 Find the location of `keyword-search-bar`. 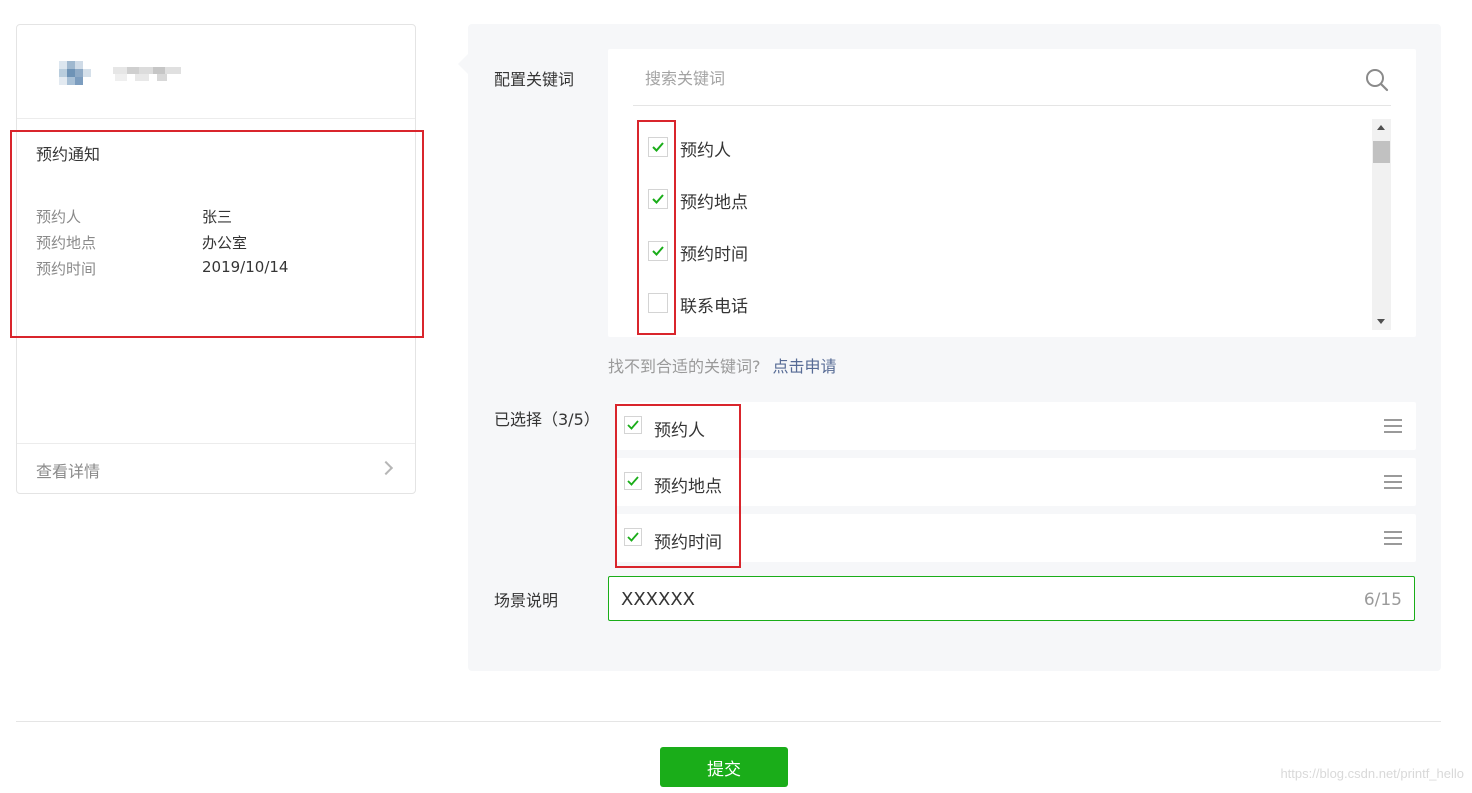

keyword-search-bar is located at coordinates (1012, 77).